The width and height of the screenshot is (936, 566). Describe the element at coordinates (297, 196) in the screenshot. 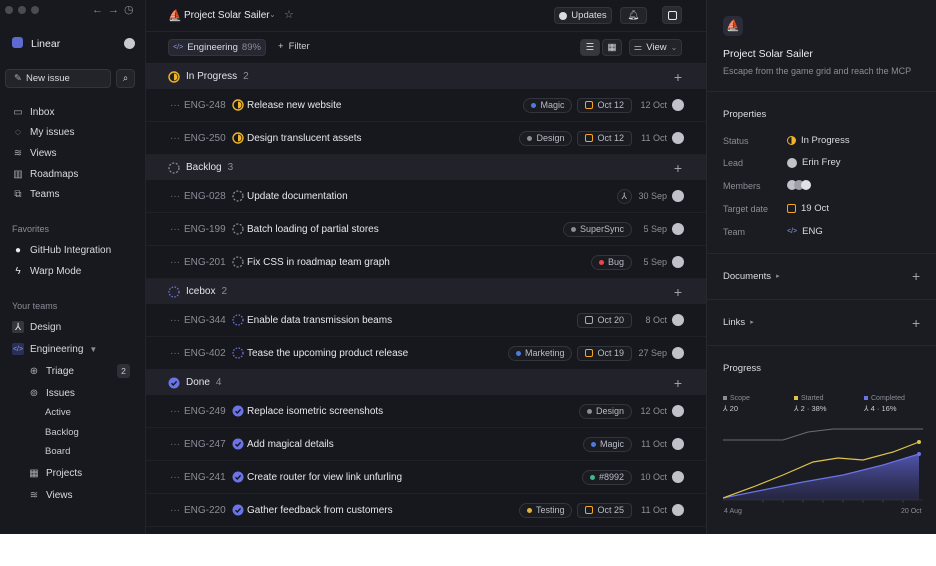

I see `issue-title: Update documentation` at that location.